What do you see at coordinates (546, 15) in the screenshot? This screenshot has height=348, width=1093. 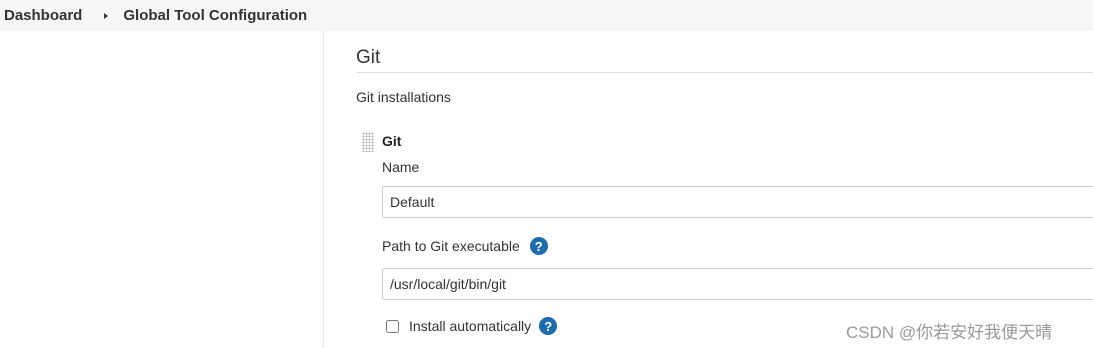 I see `breadcrumb: Dashboard Global Tool Configuration` at bounding box center [546, 15].